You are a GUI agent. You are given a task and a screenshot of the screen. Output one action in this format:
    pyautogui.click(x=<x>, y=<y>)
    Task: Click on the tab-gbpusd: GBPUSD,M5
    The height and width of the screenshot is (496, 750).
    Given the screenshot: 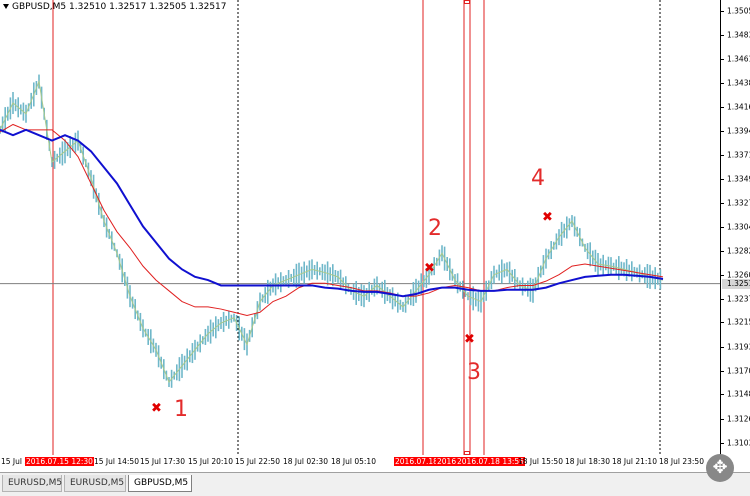 What is the action you would take?
    pyautogui.click(x=160, y=483)
    